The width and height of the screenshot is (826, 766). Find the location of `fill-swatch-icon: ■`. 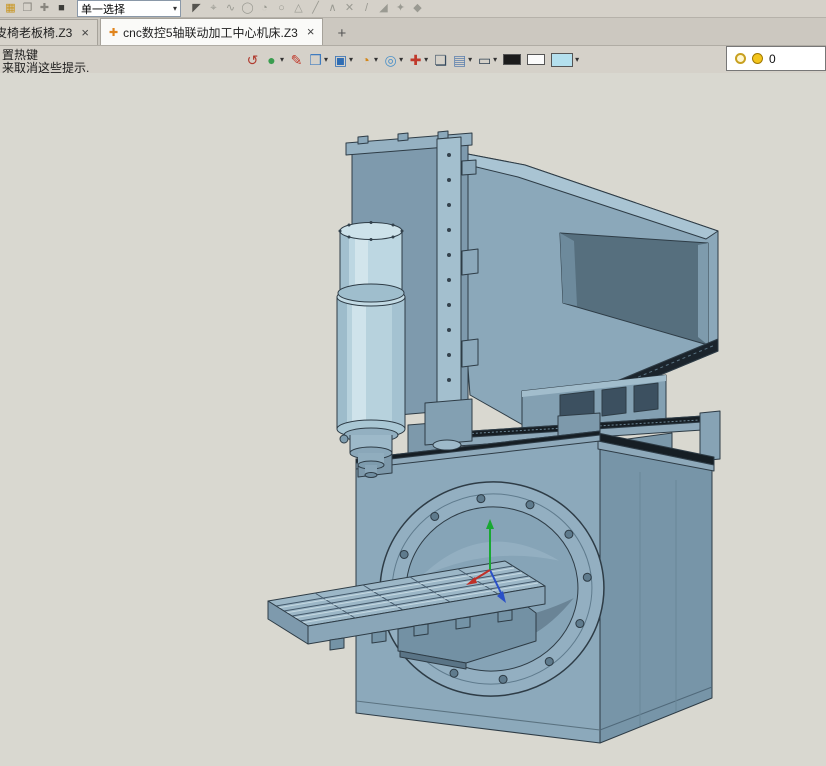

fill-swatch-icon: ■ is located at coordinates (61, 8).